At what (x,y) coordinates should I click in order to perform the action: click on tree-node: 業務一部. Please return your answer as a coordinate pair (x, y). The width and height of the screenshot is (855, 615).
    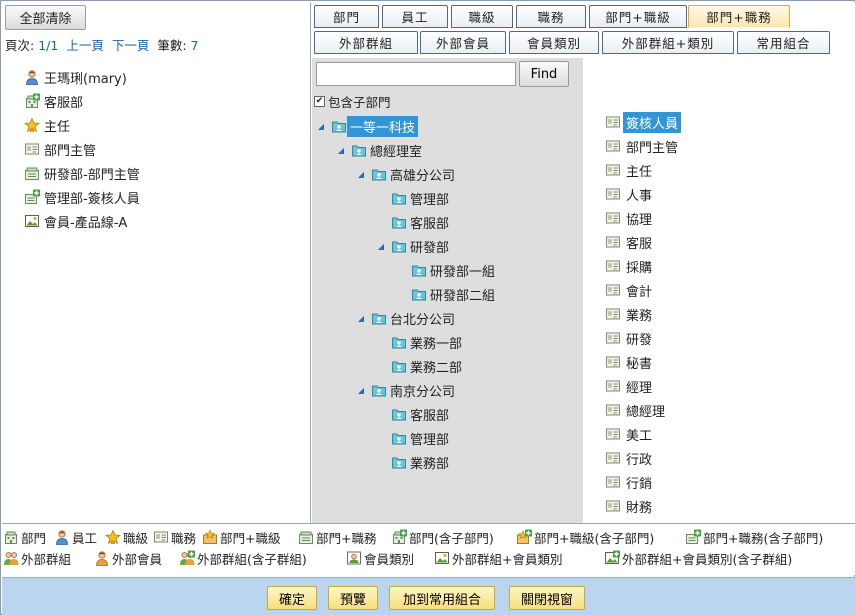
    Looking at the image, I should click on (420, 342).